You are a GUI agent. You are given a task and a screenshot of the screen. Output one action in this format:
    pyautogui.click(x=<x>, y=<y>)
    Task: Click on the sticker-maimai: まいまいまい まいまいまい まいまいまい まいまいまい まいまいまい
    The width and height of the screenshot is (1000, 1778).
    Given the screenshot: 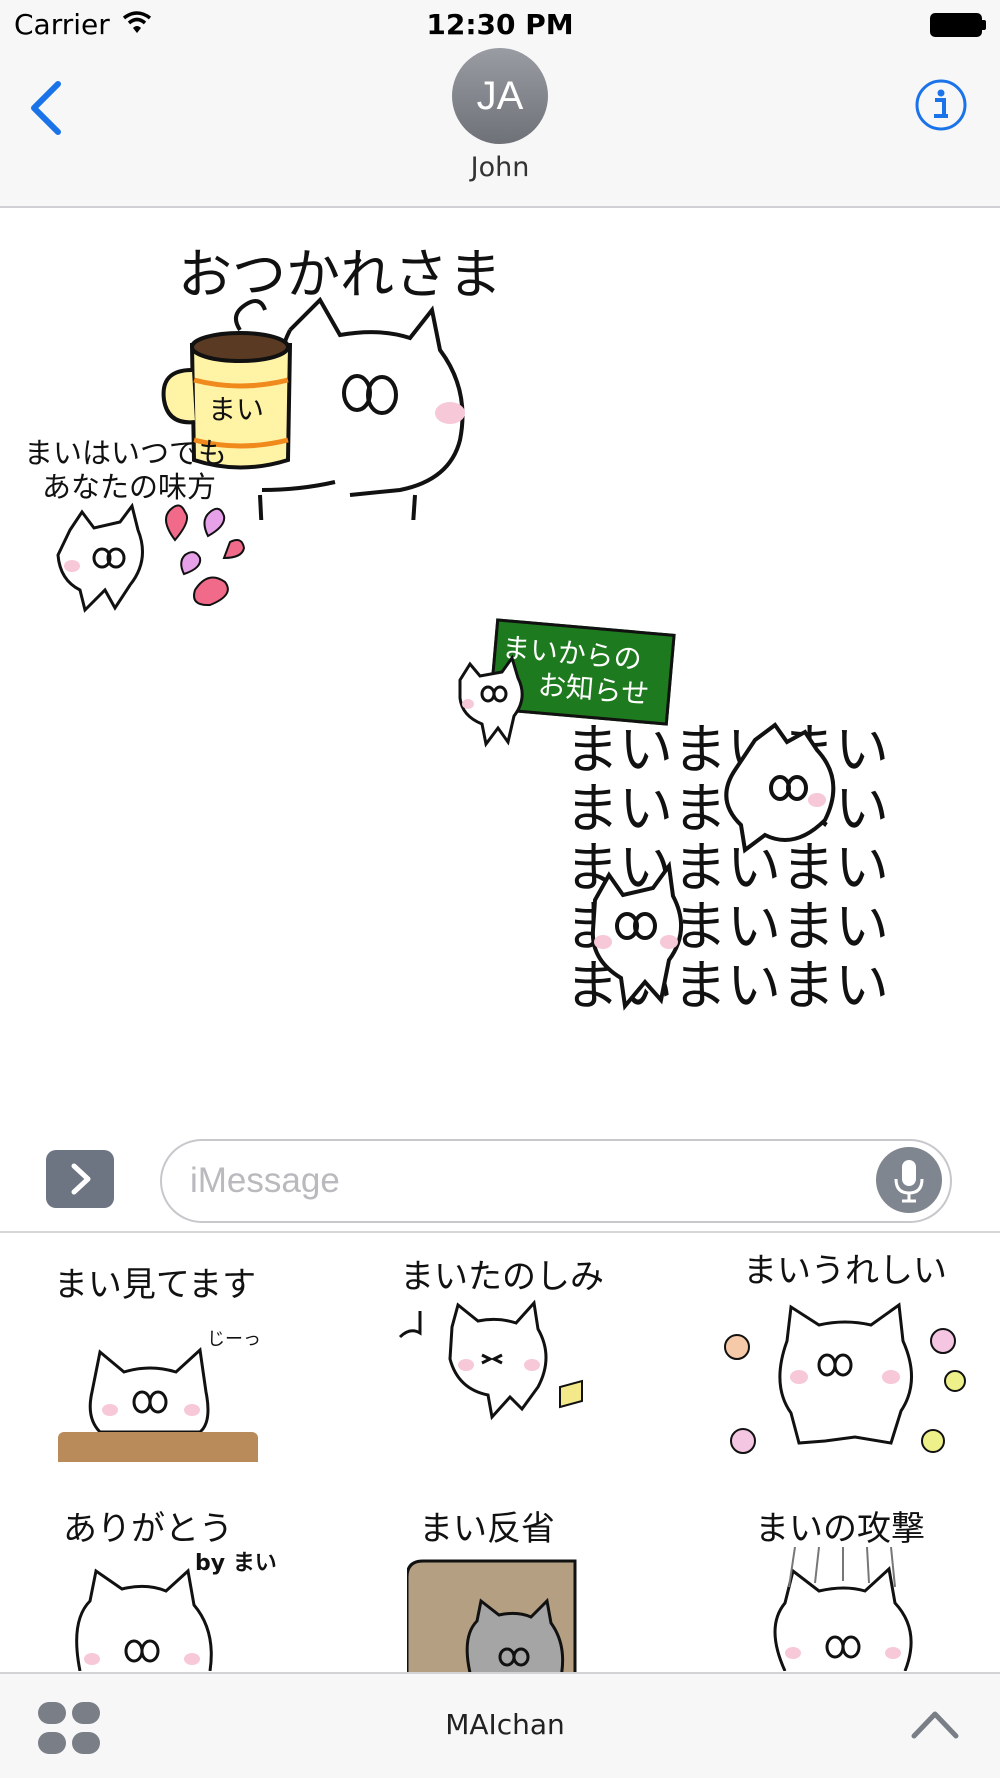 What is the action you would take?
    pyautogui.click(x=745, y=870)
    